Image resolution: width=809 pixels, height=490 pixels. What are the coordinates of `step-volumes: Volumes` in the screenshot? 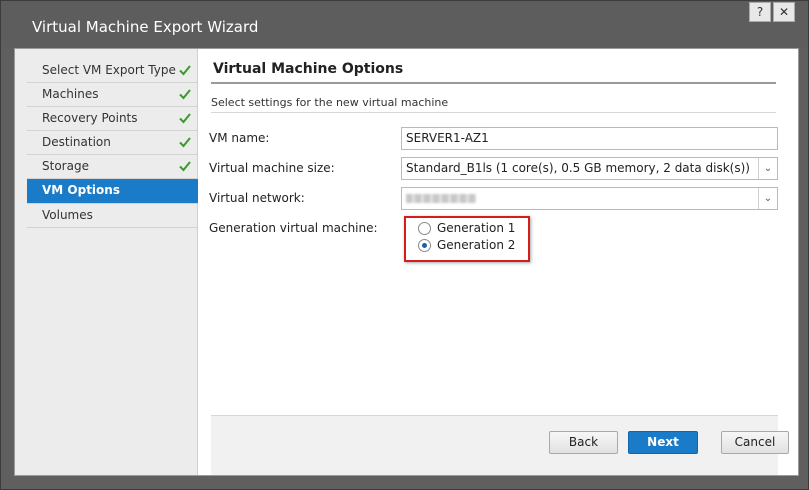 It's located at (112, 216).